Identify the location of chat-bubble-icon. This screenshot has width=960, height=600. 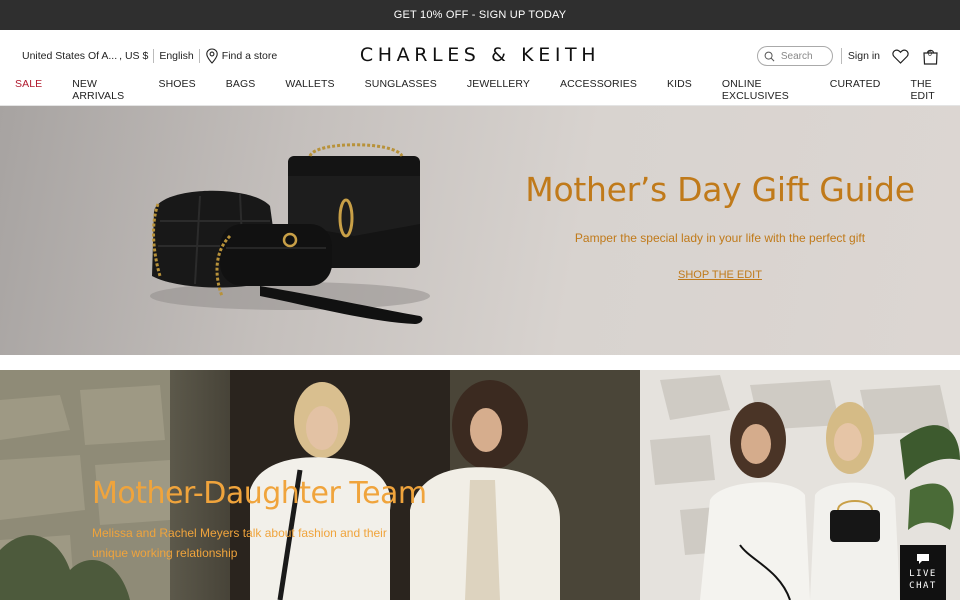
(923, 559).